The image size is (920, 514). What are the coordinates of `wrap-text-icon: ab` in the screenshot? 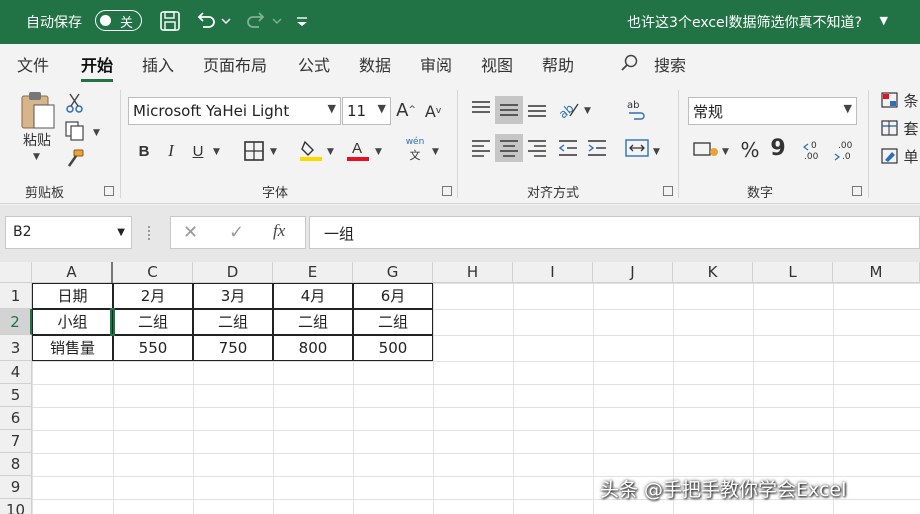 It's located at (637, 110).